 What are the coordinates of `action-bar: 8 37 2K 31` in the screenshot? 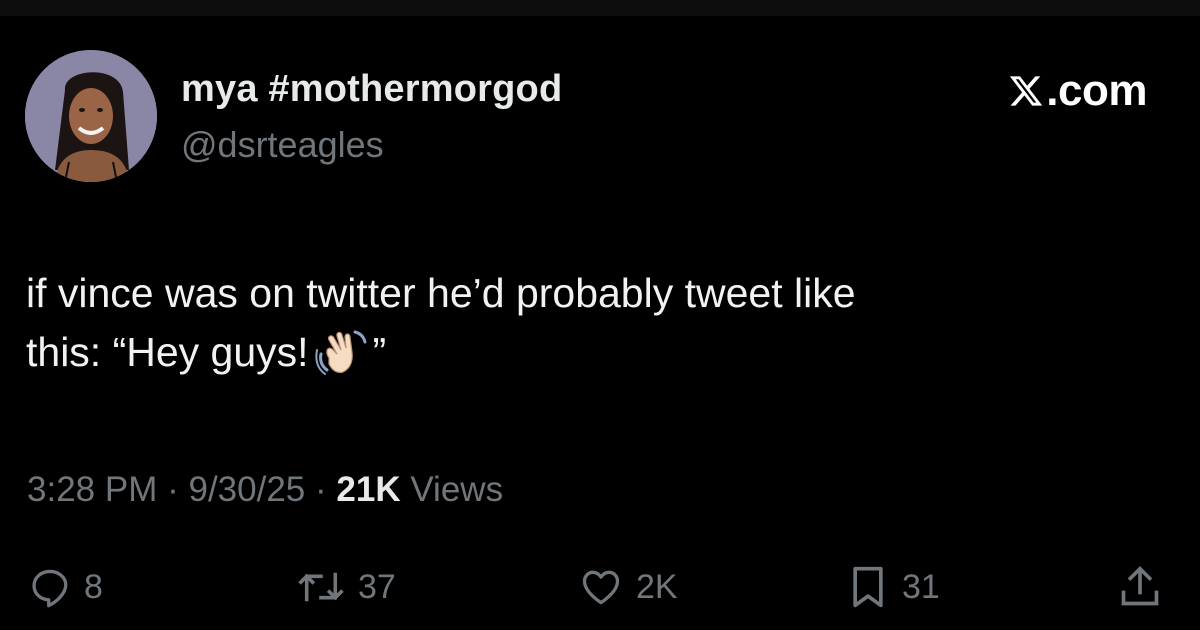 It's located at (600, 587).